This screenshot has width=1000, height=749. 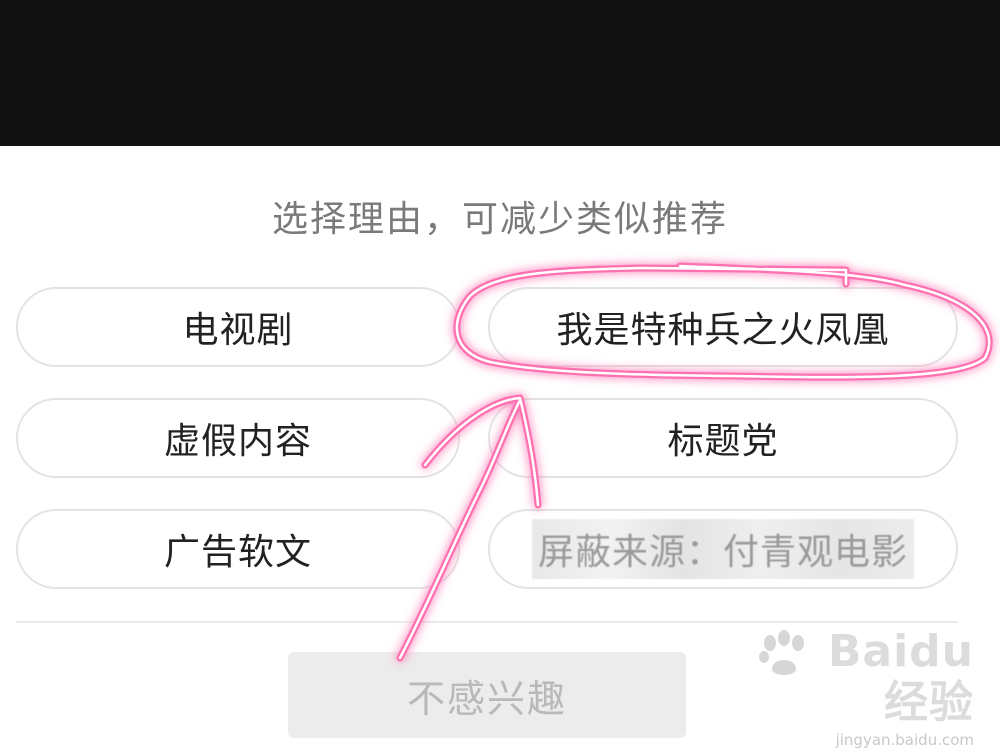 I want to click on watermark-url: jingyan.baidu.com, so click(x=904, y=740).